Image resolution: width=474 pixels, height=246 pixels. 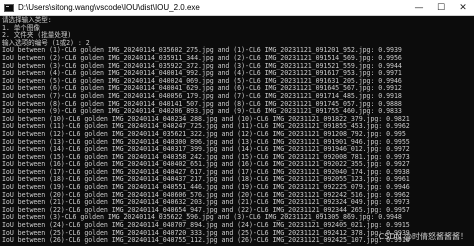 I want to click on minimize-icon: —, so click(x=419, y=8).